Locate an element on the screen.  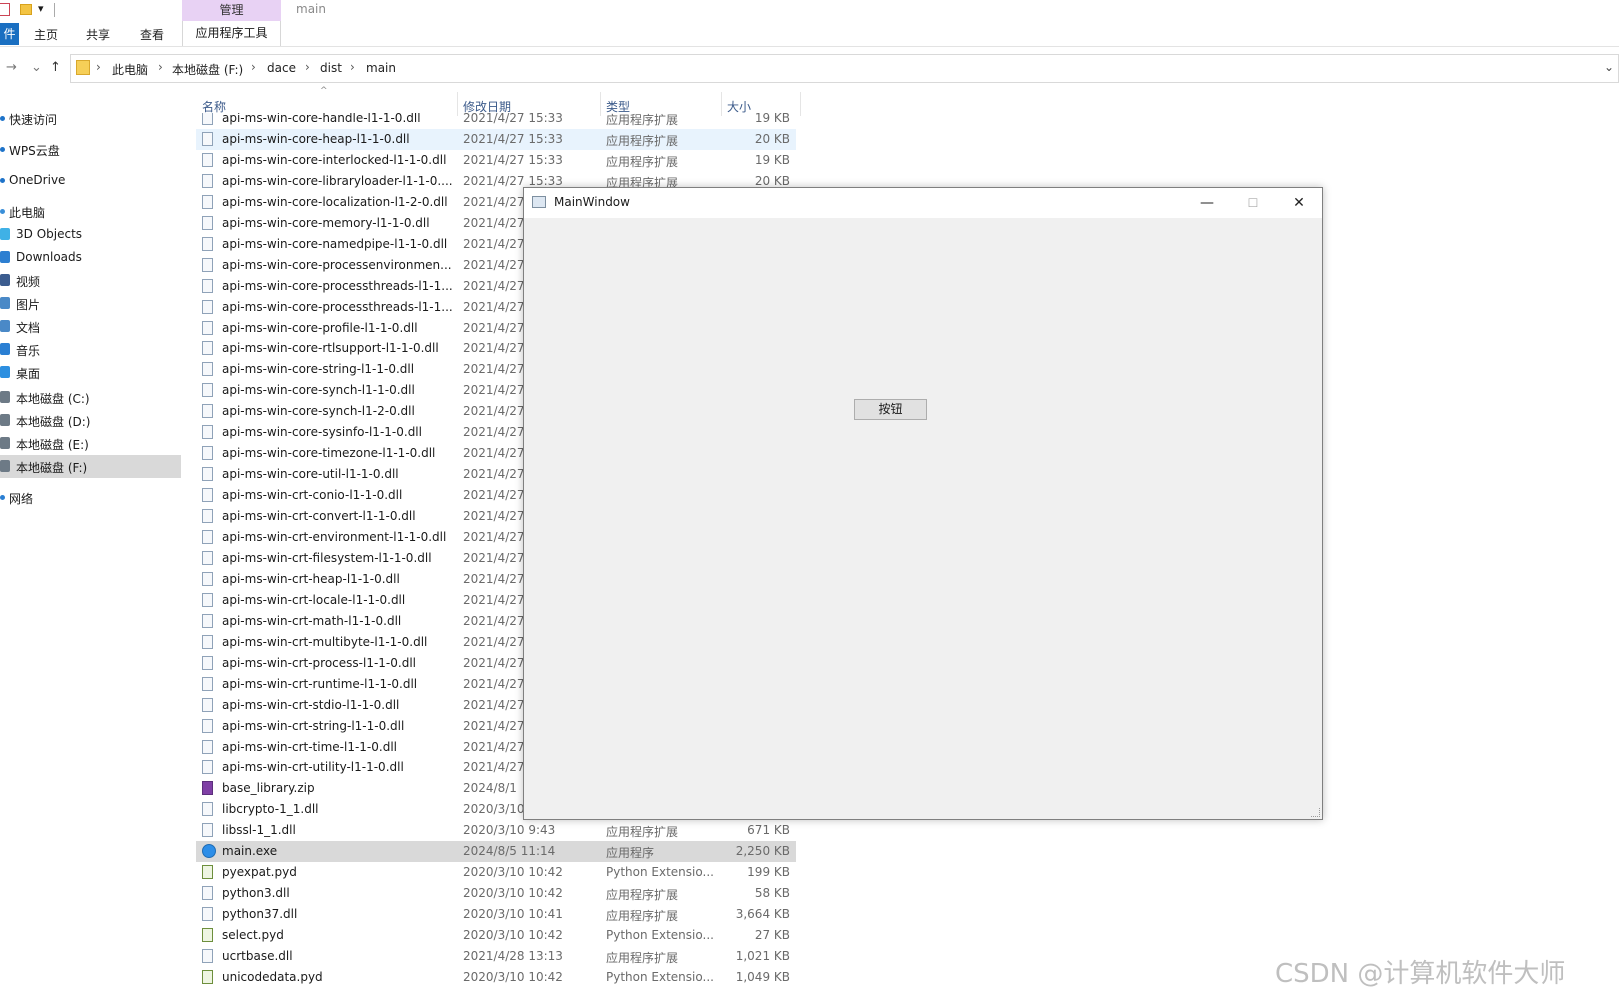
push-button: 按钮 is located at coordinates (890, 409).